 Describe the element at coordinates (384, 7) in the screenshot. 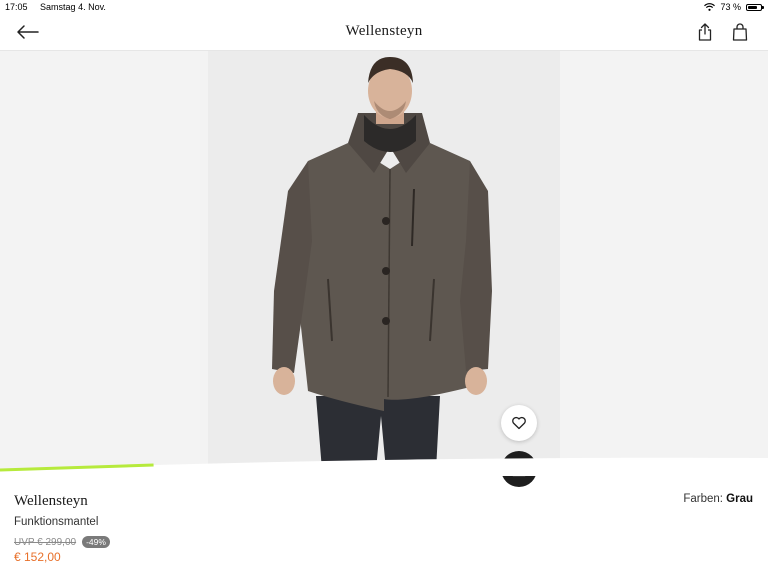

I see `status-bar: 17:05 Samstag 4. Nov. 73 %` at that location.